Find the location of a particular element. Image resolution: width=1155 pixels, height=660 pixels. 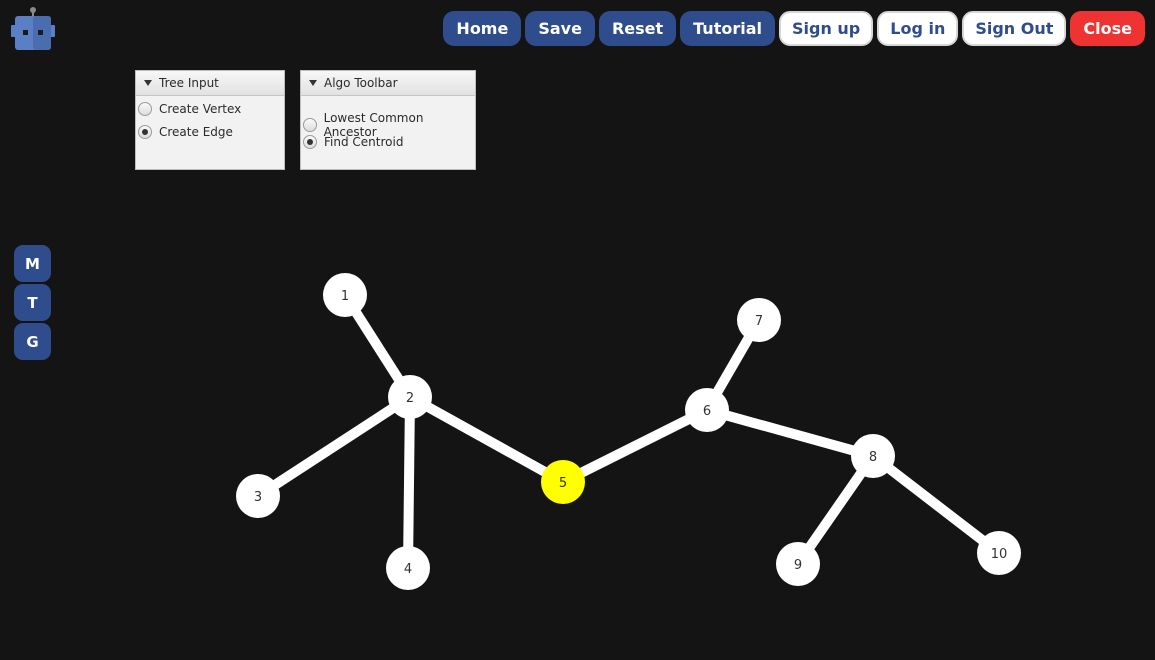

vertex-7: 7 is located at coordinates (759, 320).